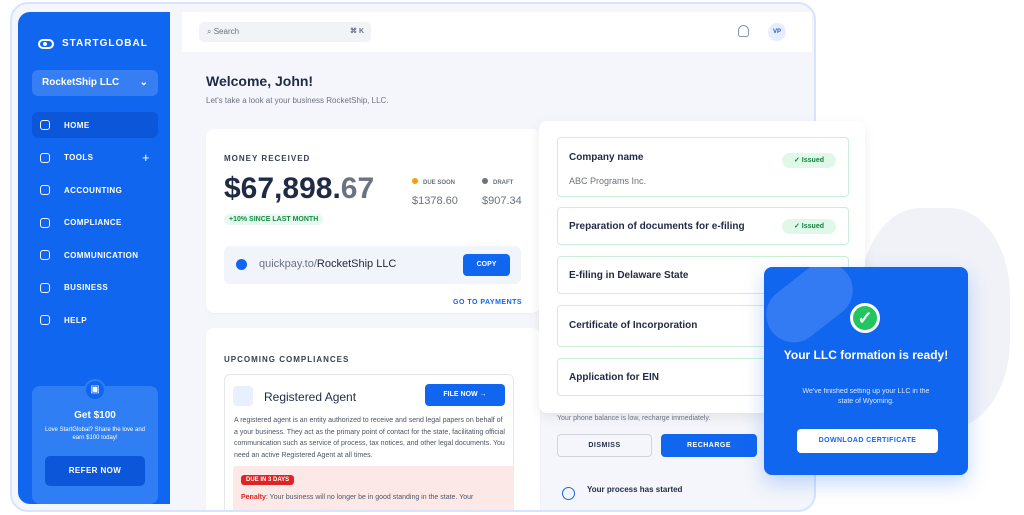 The height and width of the screenshot is (515, 1024). Describe the element at coordinates (209, 31) in the screenshot. I see `search-icon: ⌕` at that location.